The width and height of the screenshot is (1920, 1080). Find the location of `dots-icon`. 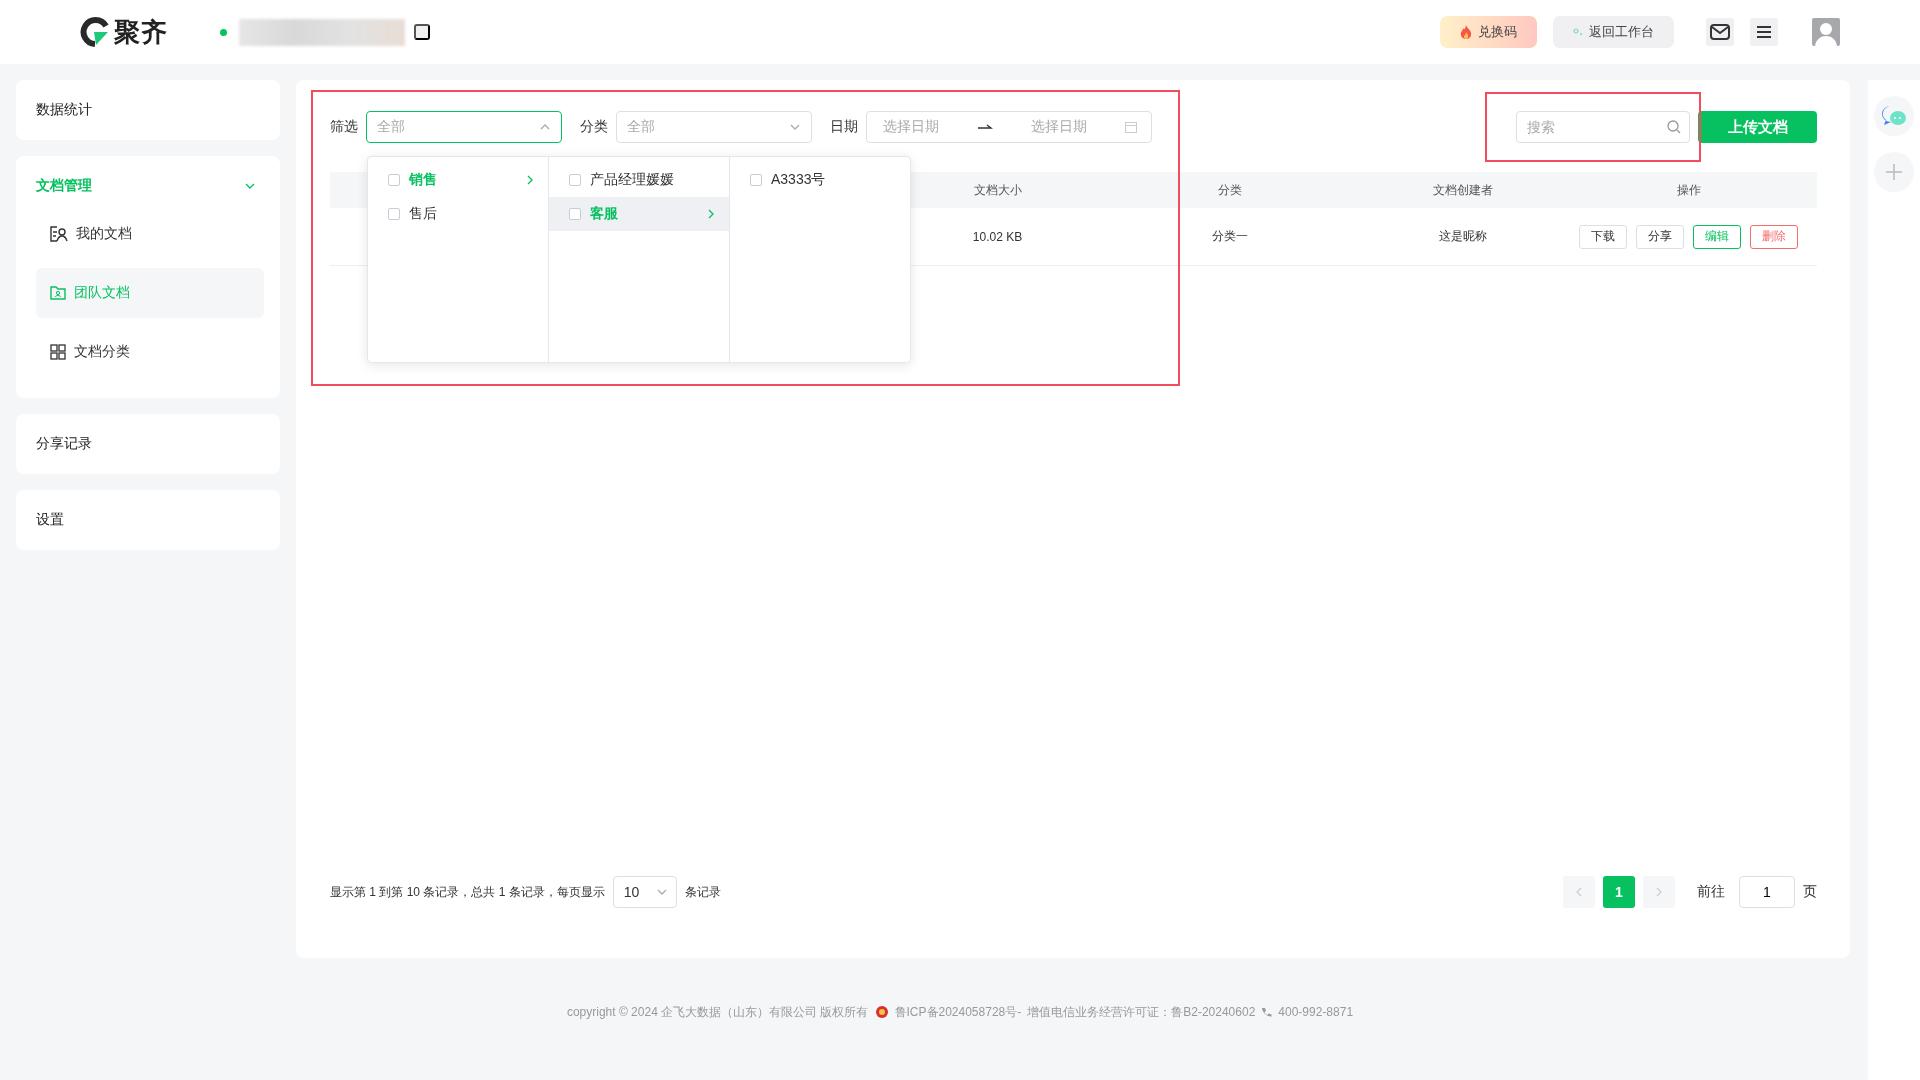

dots-icon is located at coordinates (1578, 32).